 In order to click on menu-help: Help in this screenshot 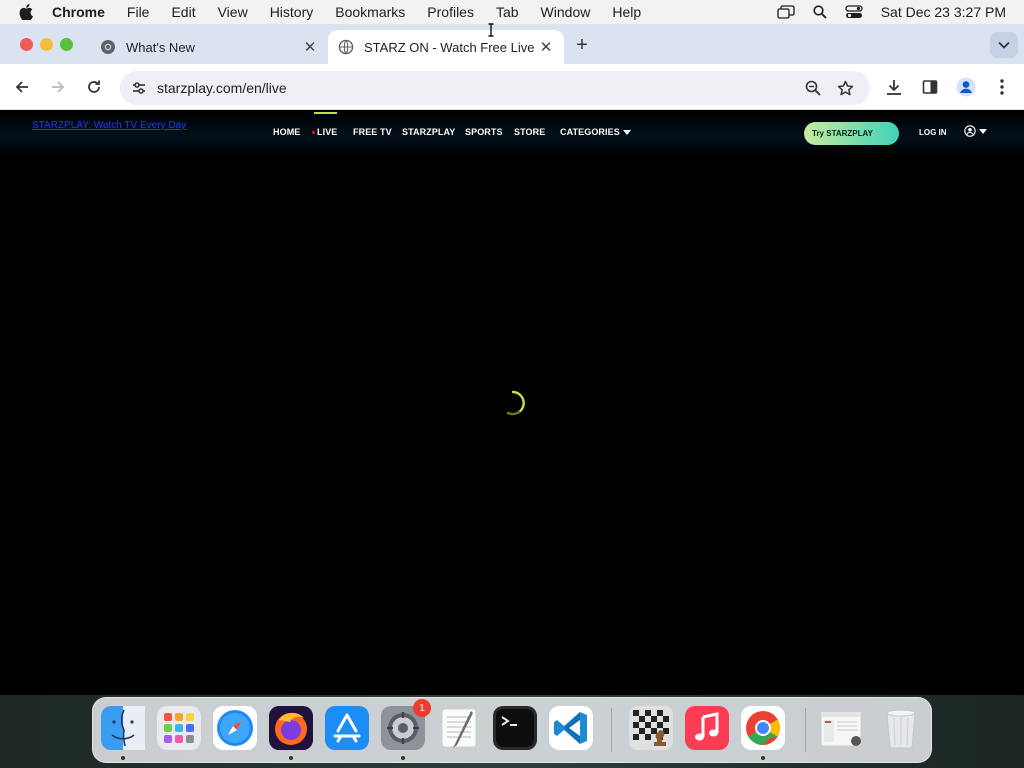, I will do `click(626, 12)`.